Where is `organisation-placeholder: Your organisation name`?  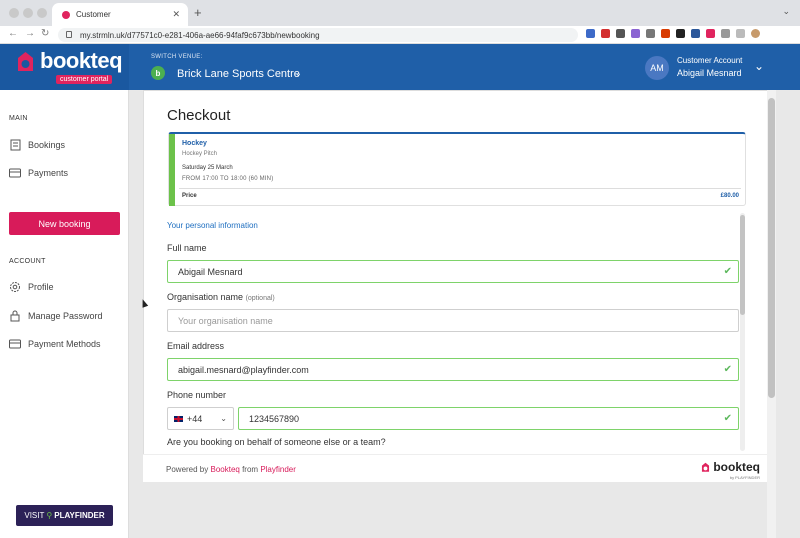 organisation-placeholder: Your organisation name is located at coordinates (225, 320).